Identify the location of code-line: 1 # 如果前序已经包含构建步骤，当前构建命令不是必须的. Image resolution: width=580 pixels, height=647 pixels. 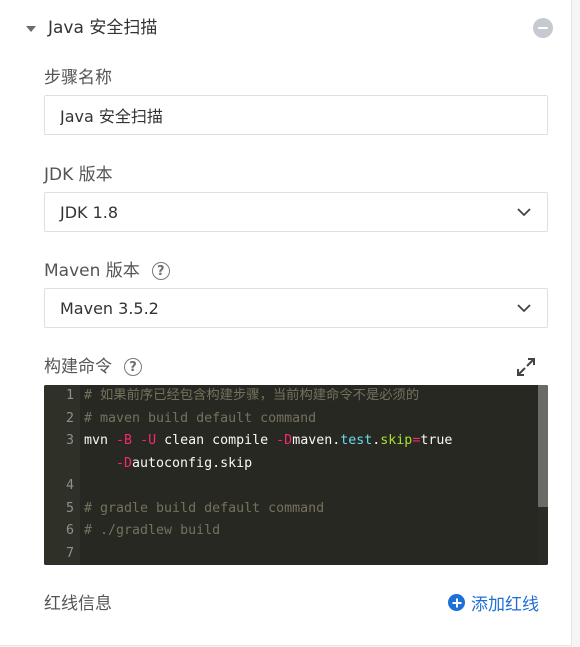
(242, 395).